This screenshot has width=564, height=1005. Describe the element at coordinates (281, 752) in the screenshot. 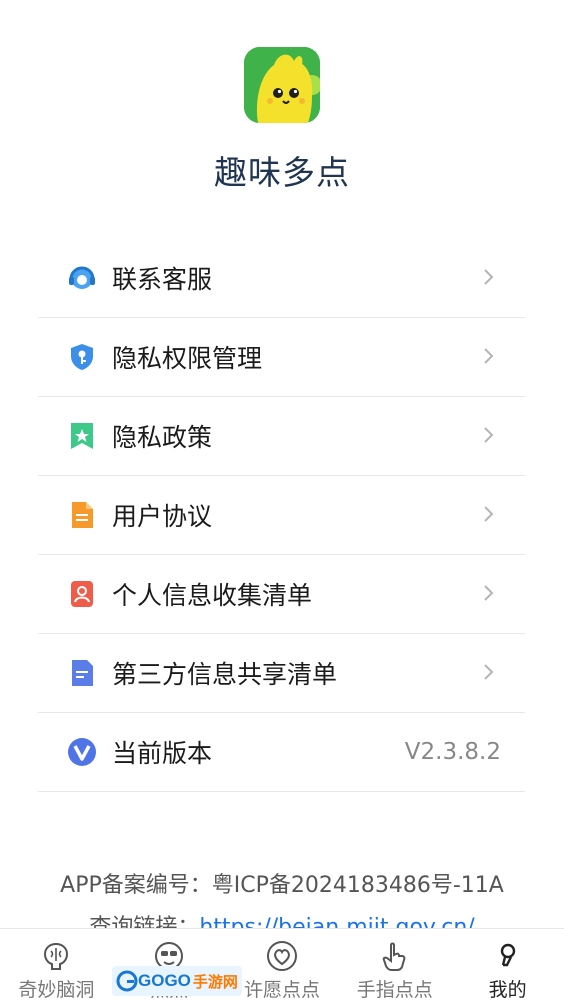

I see `menu-item-current-version: 当前版本 V2.3.8.2` at that location.